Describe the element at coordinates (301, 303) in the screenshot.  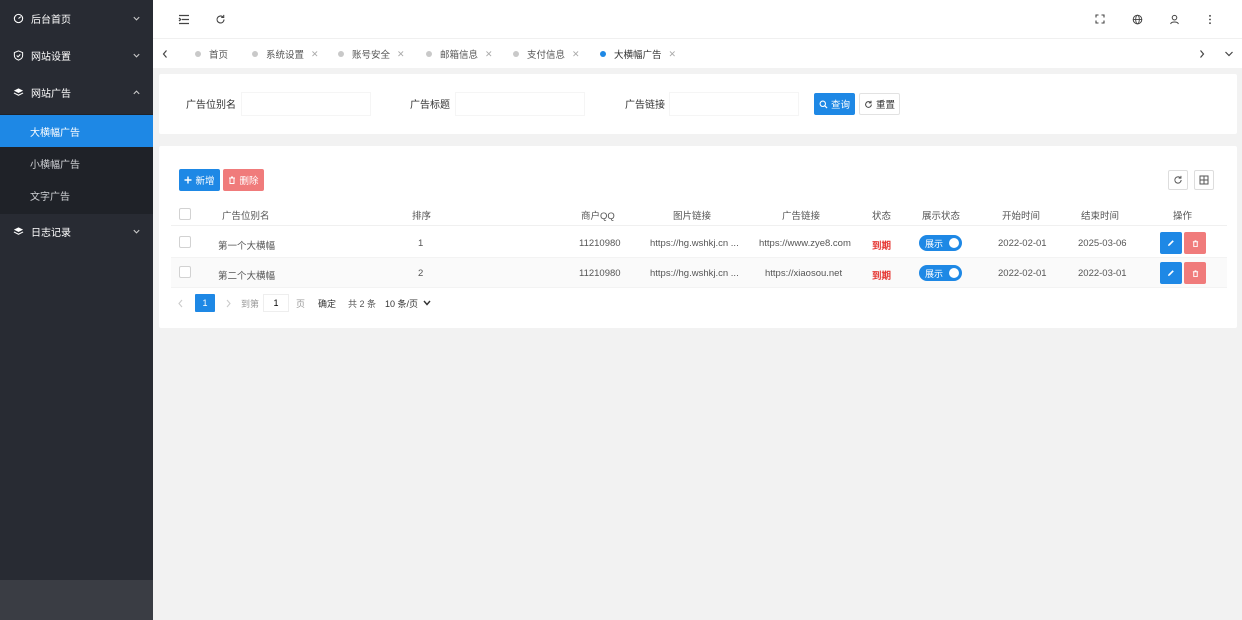
I see `page-unit-label: 页` at that location.